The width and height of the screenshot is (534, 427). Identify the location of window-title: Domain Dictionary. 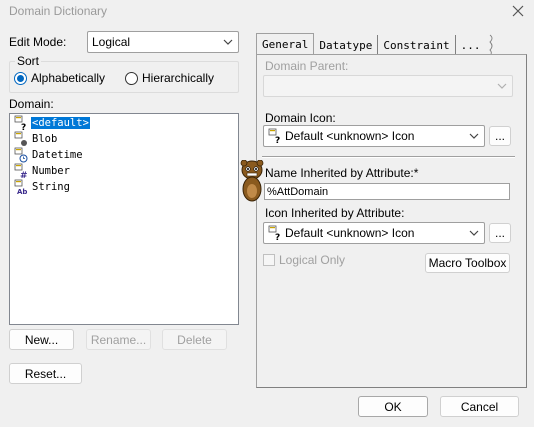
(58, 11).